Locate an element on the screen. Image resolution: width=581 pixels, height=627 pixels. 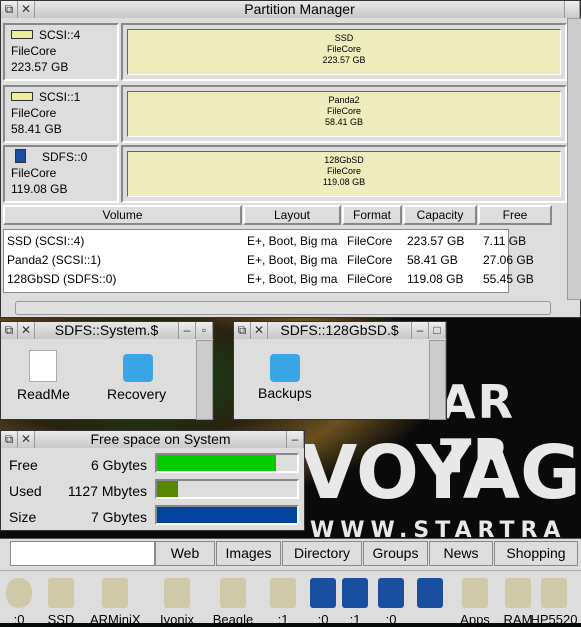
disk-SDFS0: SDFS::0 FileCore 119.08 GB is located at coordinates (61, 174).